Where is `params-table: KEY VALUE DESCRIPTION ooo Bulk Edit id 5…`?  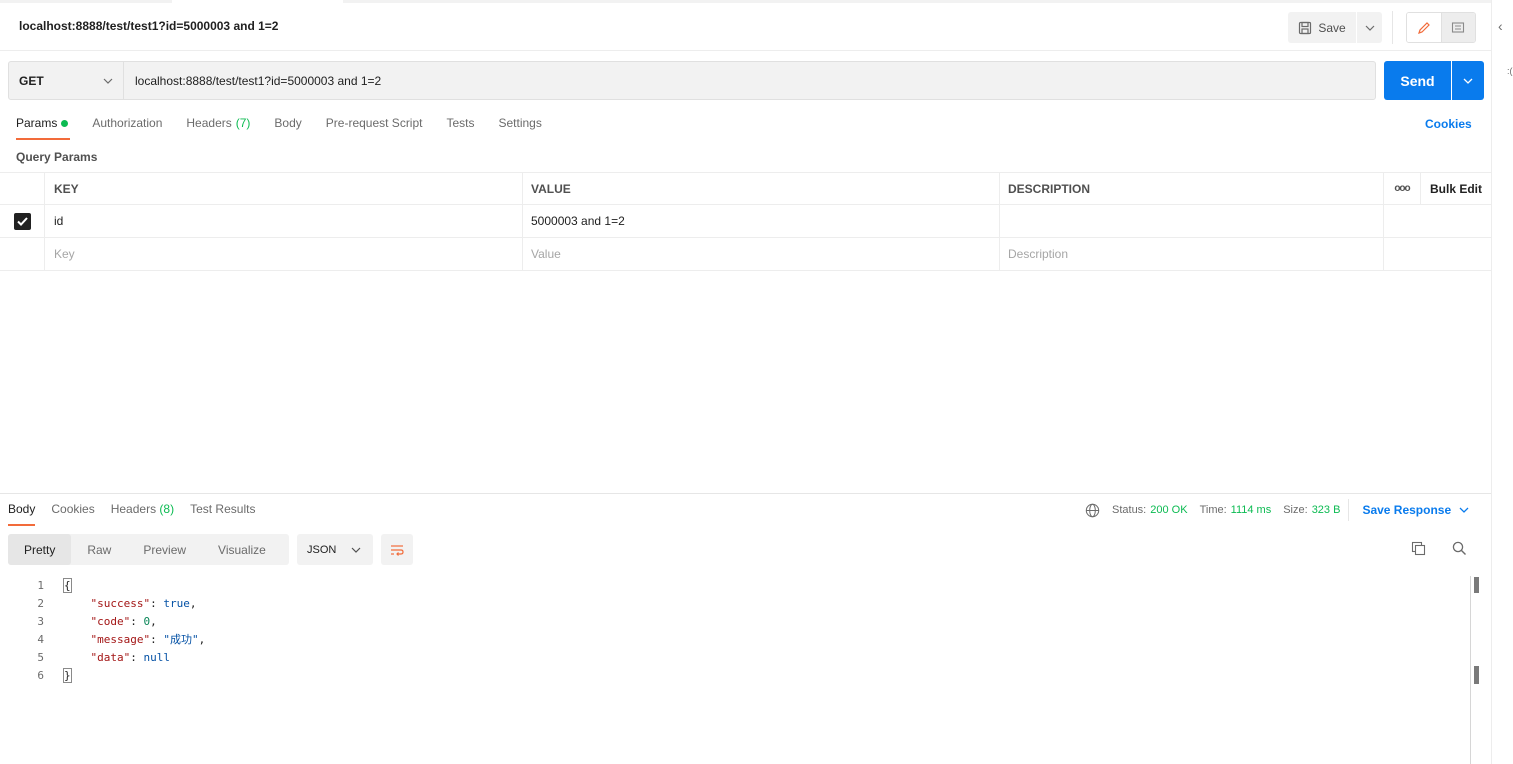
params-table: KEY VALUE DESCRIPTION ooo Bulk Edit id 5… is located at coordinates (745, 221).